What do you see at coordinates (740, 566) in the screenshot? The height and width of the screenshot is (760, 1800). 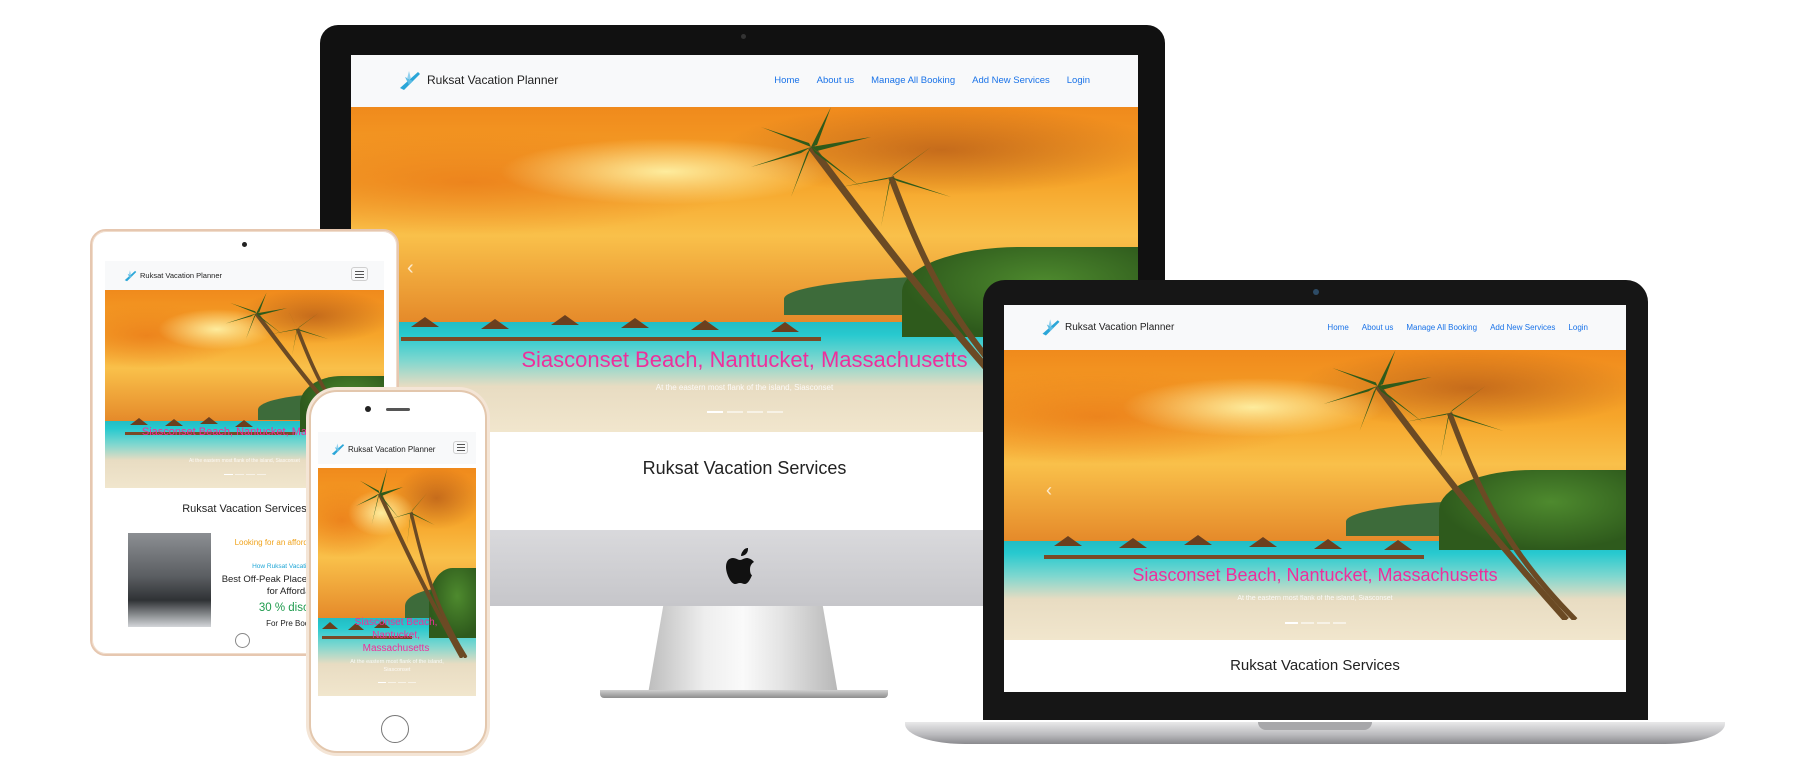 I see `apple-logo-icon` at bounding box center [740, 566].